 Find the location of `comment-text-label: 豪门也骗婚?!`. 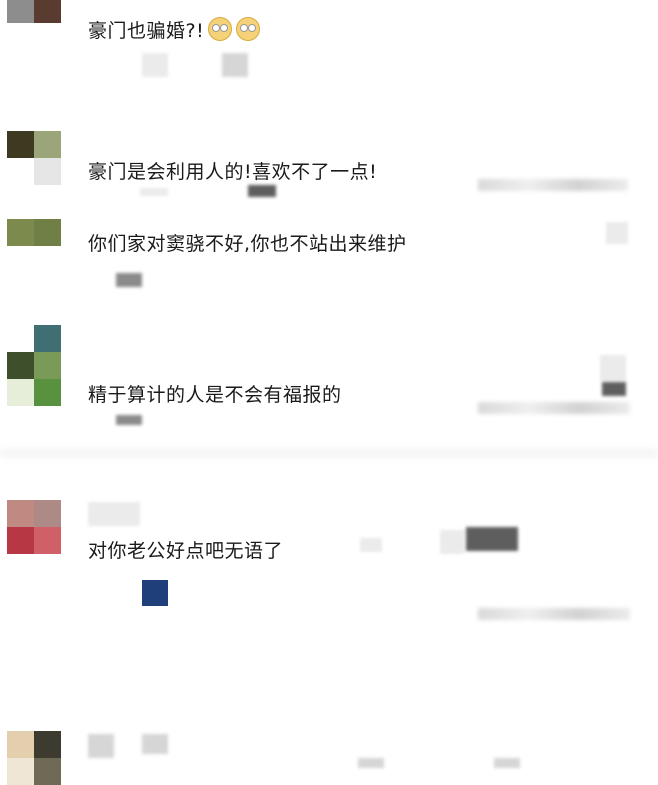

comment-text-label: 豪门也骗婚?! is located at coordinates (146, 31).